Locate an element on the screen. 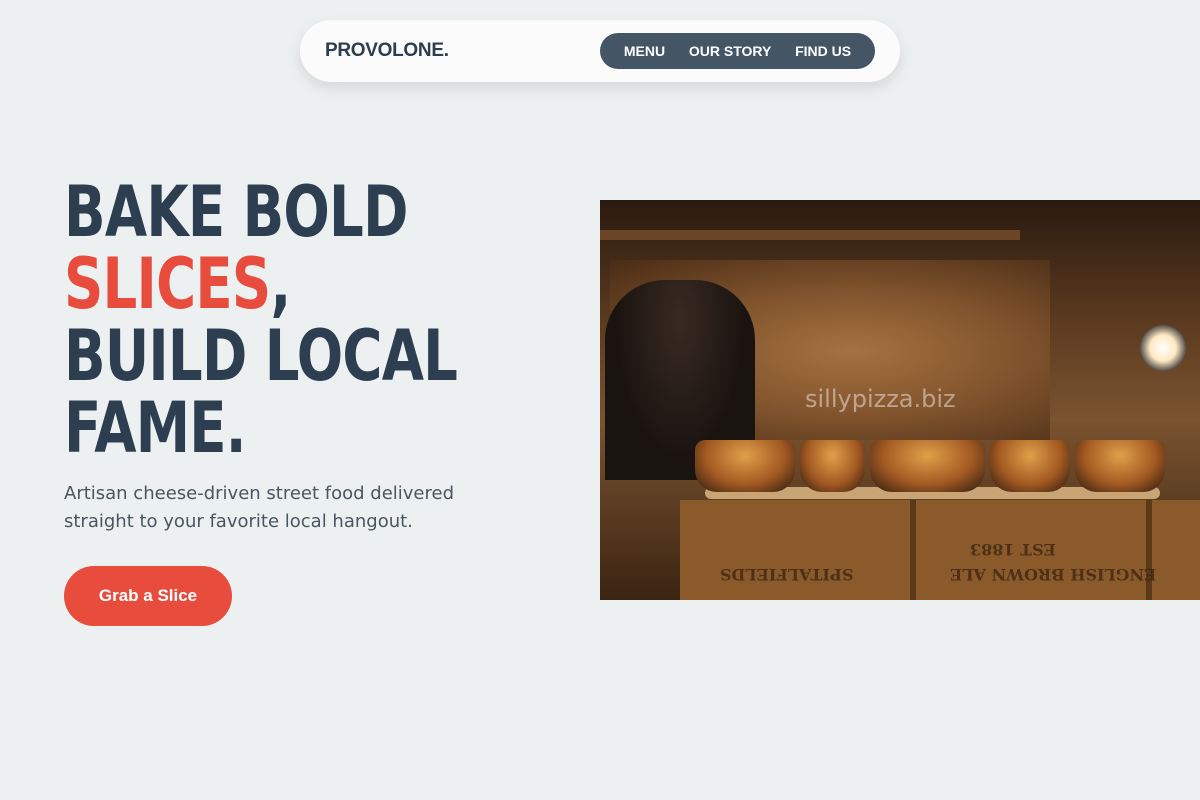 This screenshot has width=1200, height=800. brand-logo: PROVOLONE. is located at coordinates (387, 51).